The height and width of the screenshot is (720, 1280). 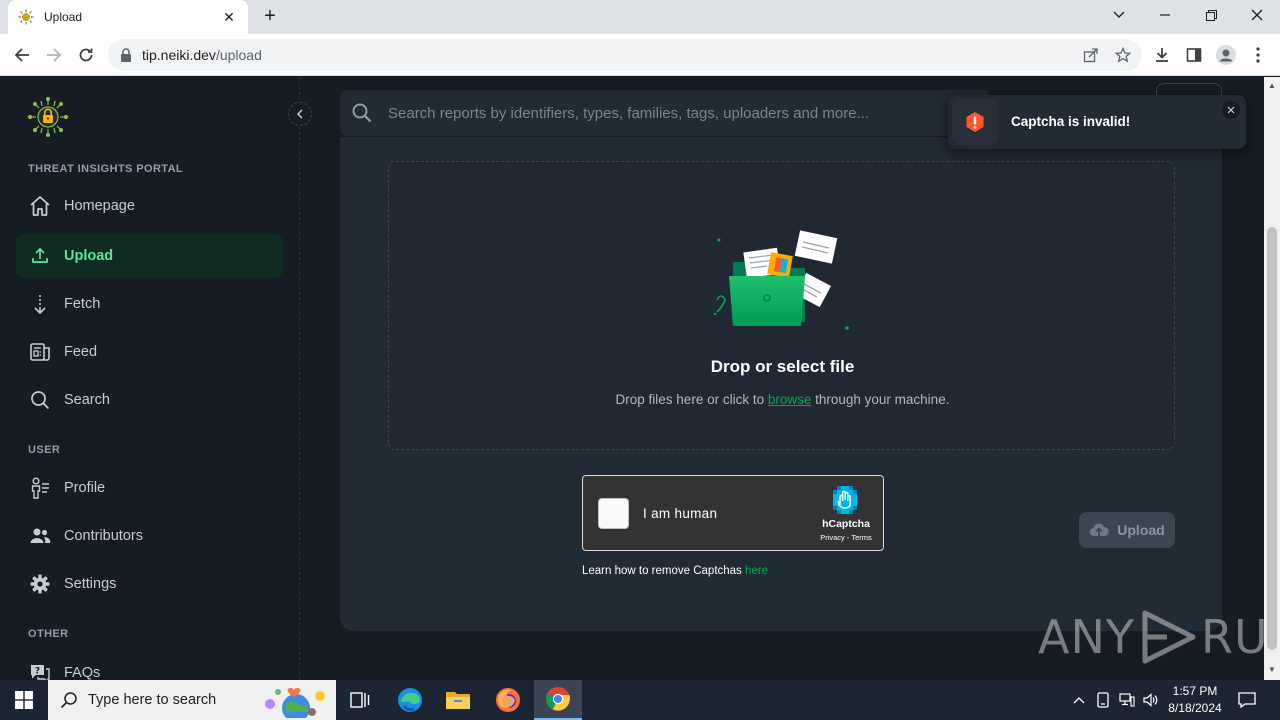 I want to click on start-button, so click(x=24, y=700).